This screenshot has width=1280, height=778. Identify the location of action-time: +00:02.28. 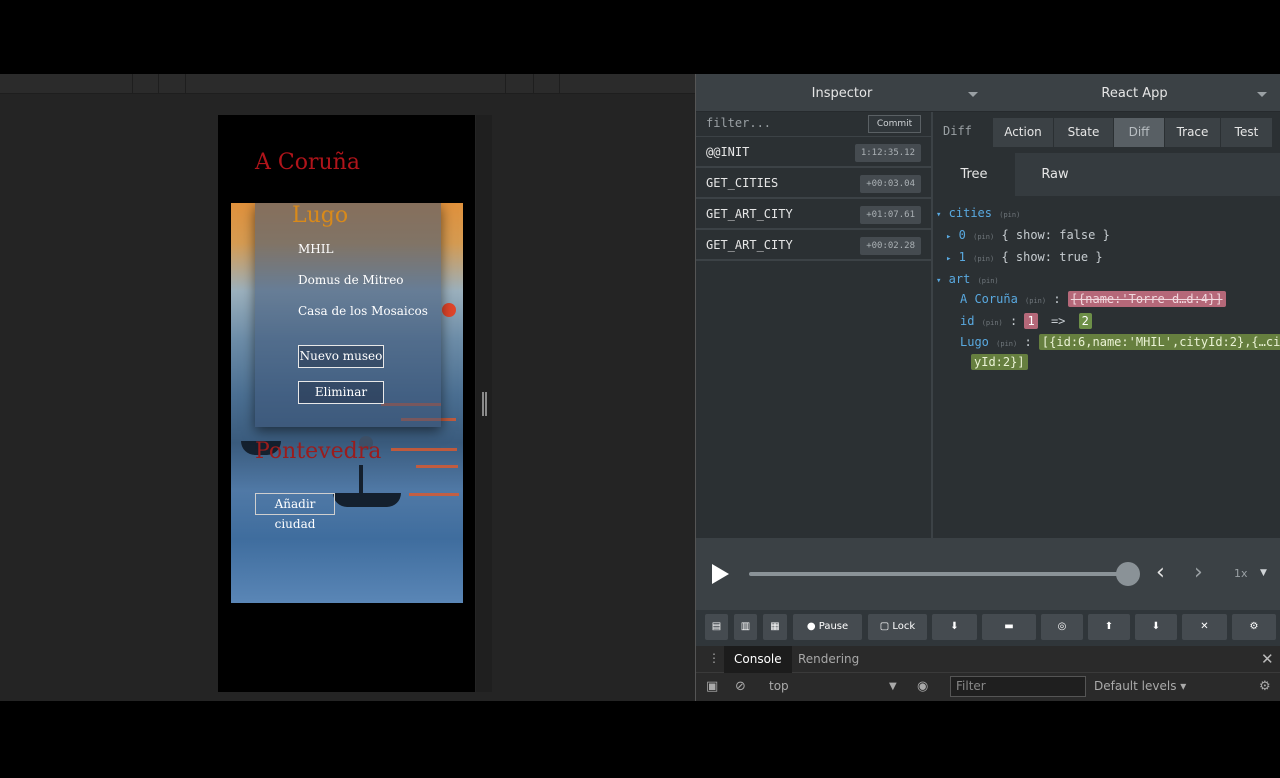
(890, 246).